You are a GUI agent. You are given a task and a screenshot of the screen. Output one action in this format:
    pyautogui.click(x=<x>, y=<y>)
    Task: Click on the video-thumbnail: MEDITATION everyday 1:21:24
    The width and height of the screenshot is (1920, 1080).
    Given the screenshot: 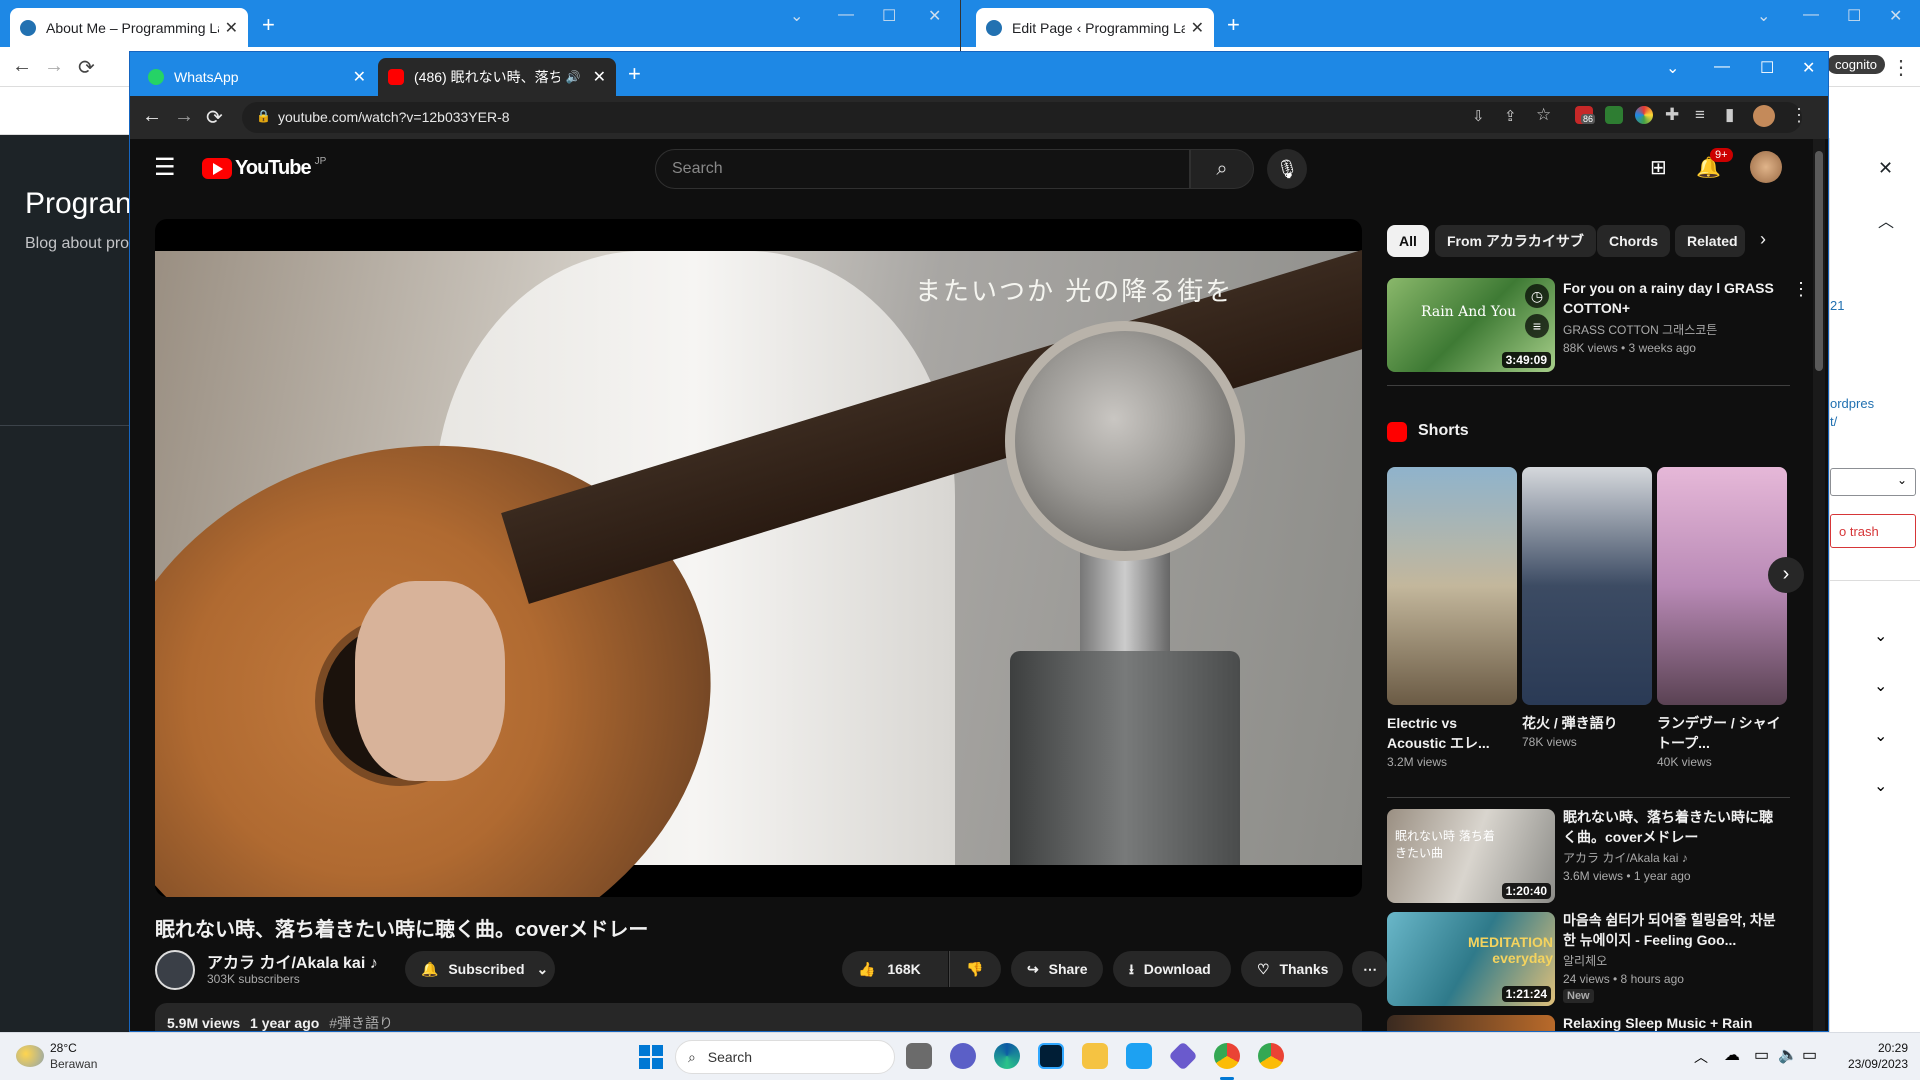 What is the action you would take?
    pyautogui.click(x=1471, y=959)
    